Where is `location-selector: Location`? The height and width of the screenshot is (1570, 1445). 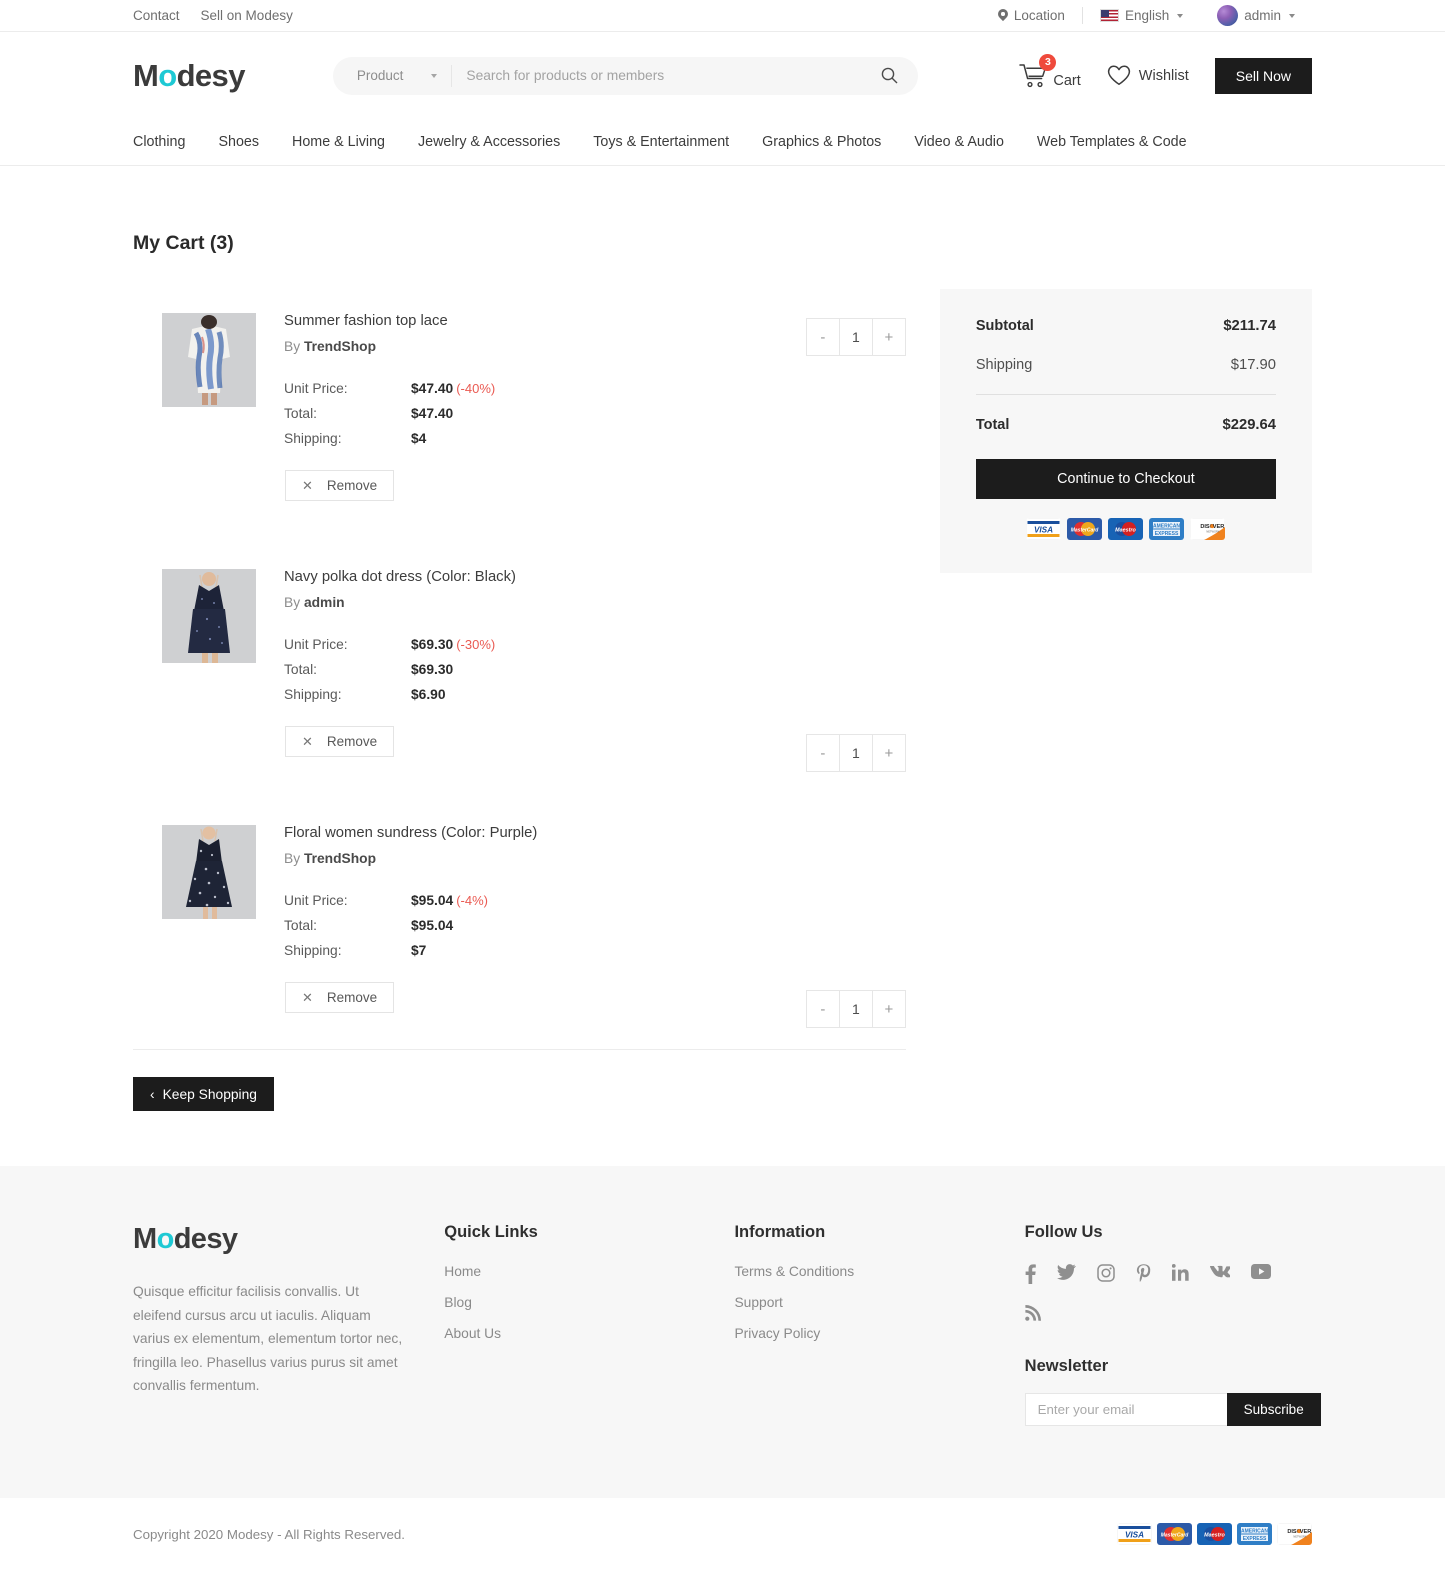
location-selector: Location is located at coordinates (1031, 15).